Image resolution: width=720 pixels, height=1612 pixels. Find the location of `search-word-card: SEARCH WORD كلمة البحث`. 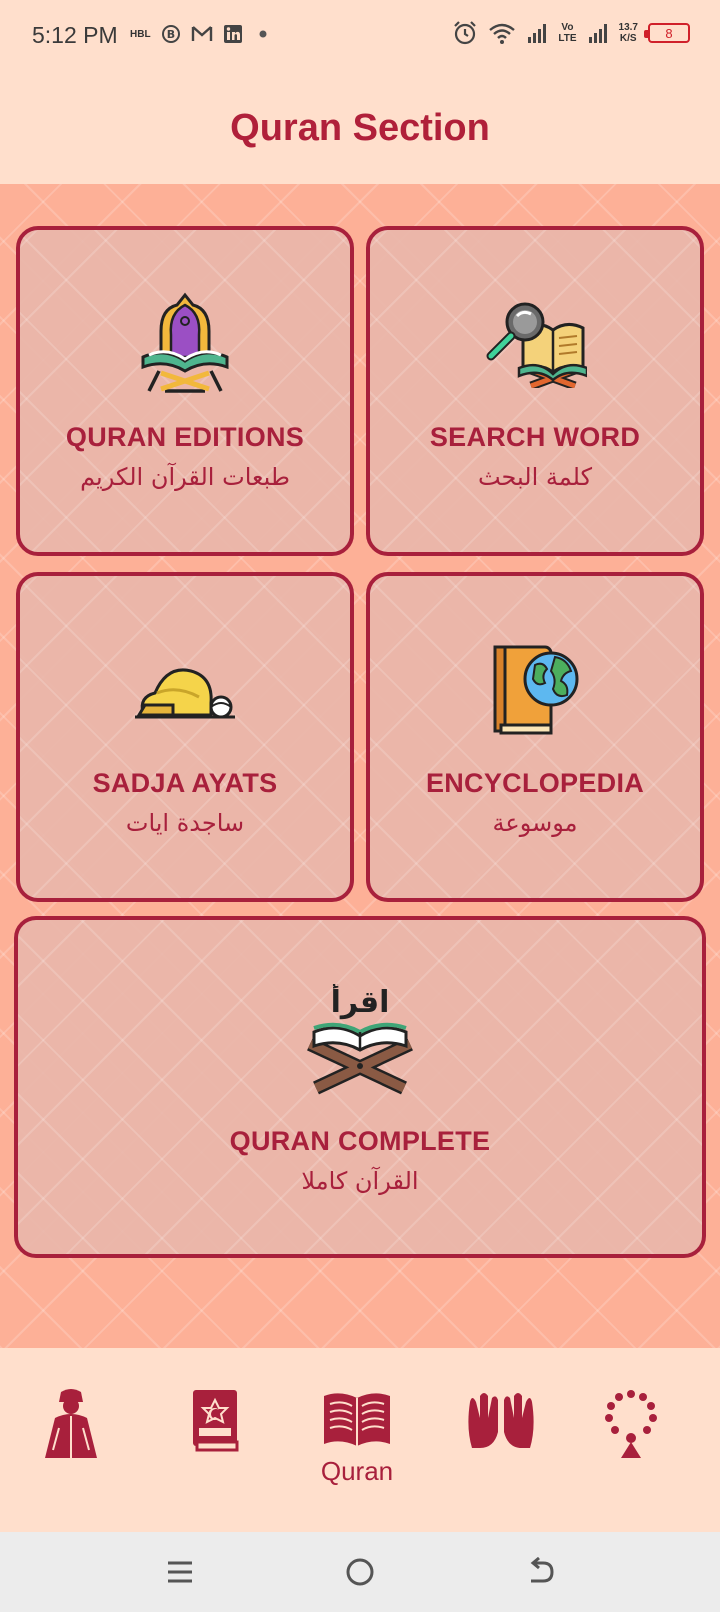

search-word-card: SEARCH WORD كلمة البحث is located at coordinates (535, 391).